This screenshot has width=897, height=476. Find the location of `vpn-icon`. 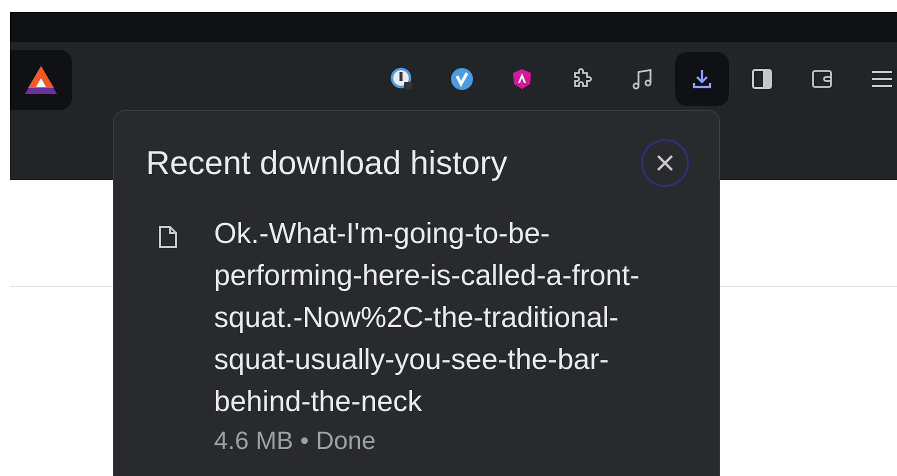

vpn-icon is located at coordinates (462, 79).